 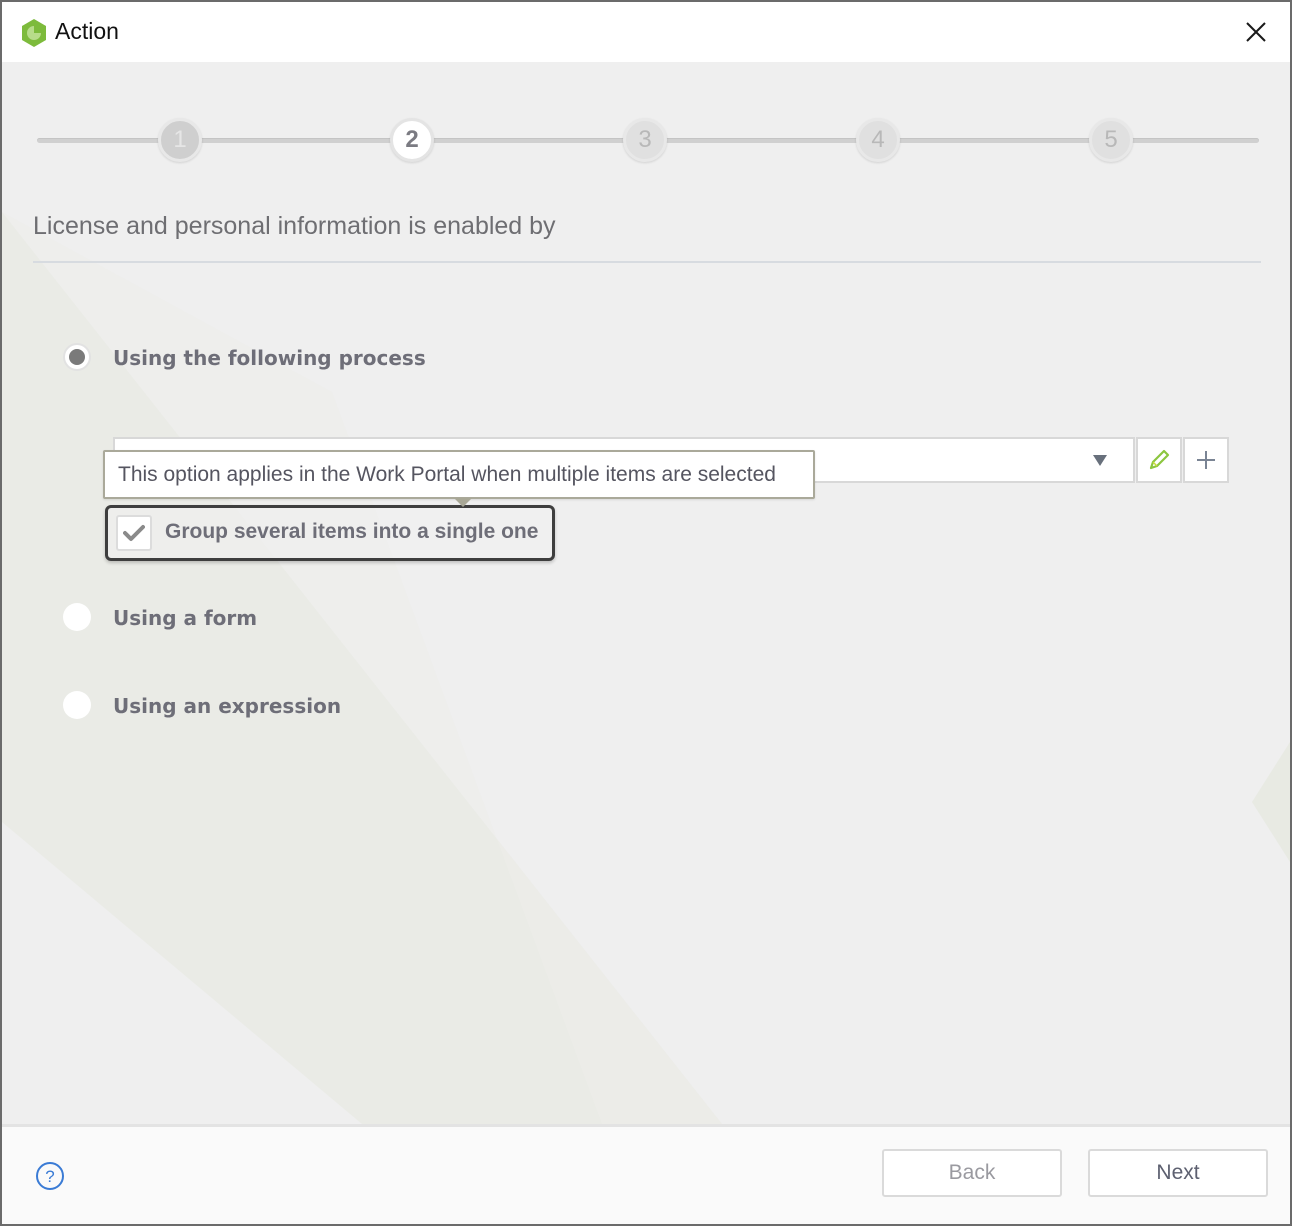 I want to click on window-title: Action, so click(x=87, y=31).